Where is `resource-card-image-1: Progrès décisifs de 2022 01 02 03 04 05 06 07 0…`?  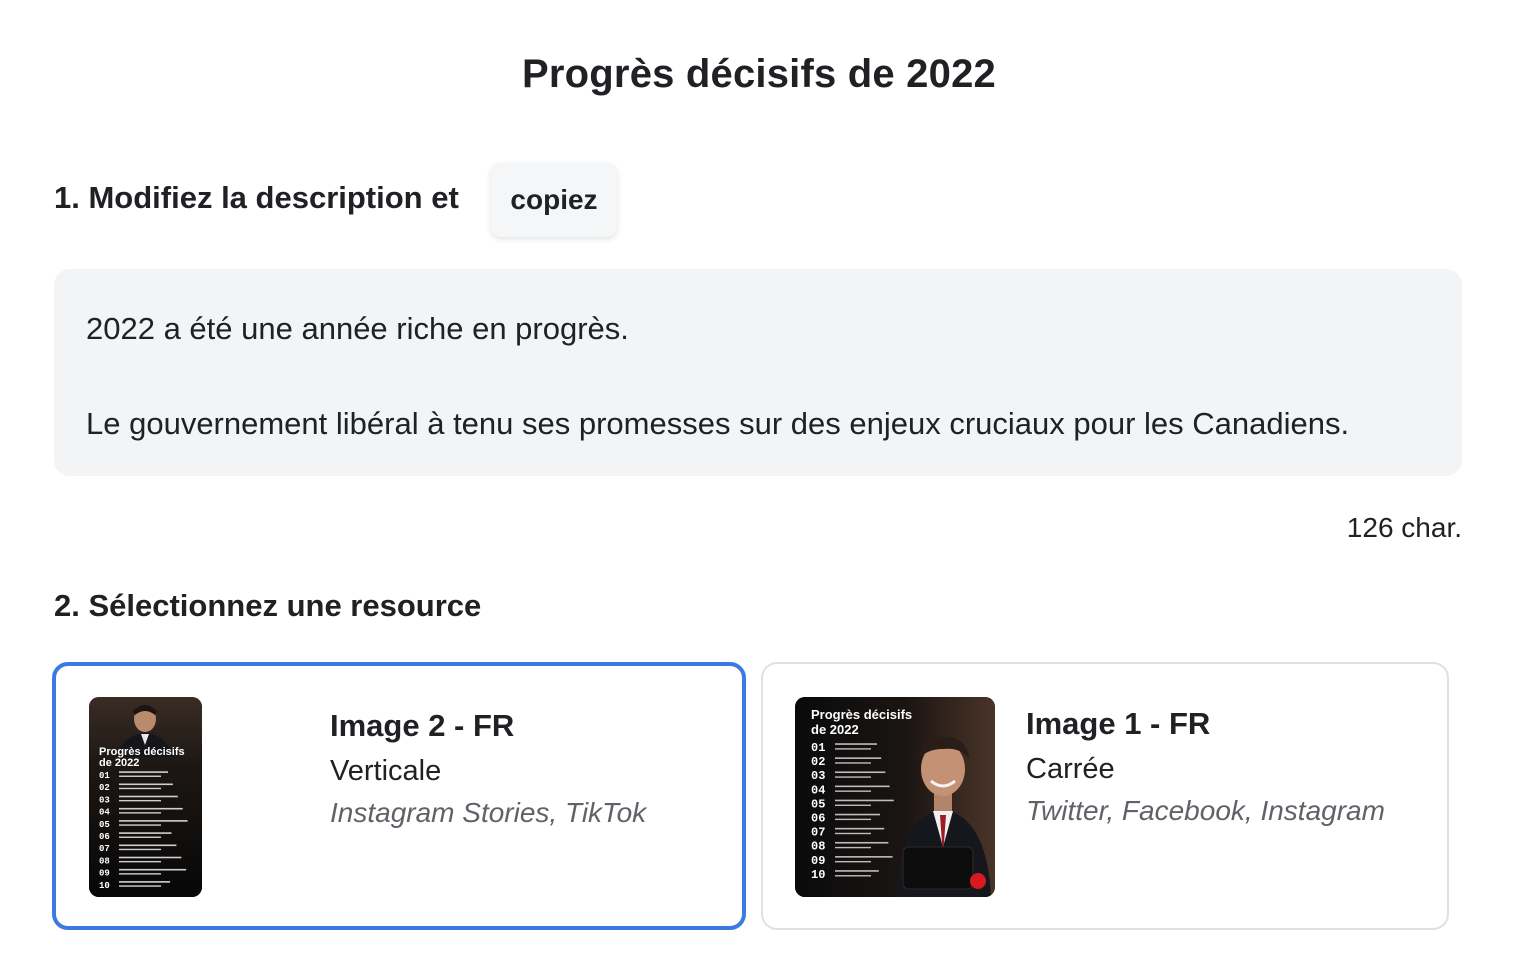 resource-card-image-1: Progrès décisifs de 2022 01 02 03 04 05 06 07 0… is located at coordinates (1105, 796).